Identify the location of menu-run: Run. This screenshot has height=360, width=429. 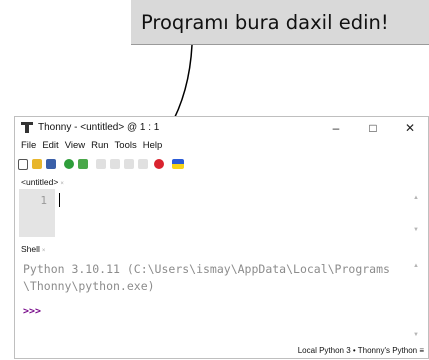
(99, 147).